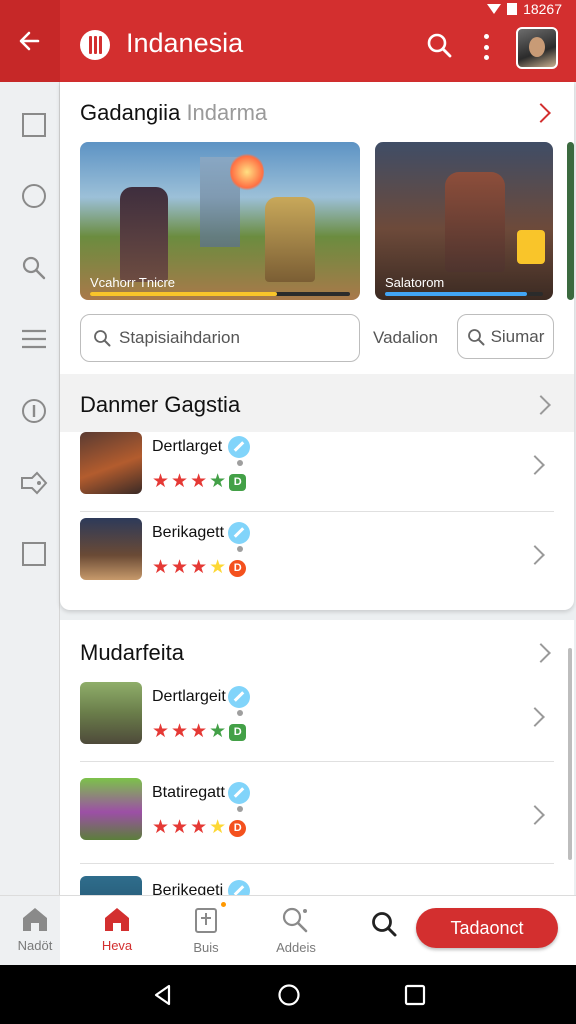 Image resolution: width=576 pixels, height=1024 pixels. Describe the element at coordinates (34, 483) in the screenshot. I see `rail-tag-icon` at that location.